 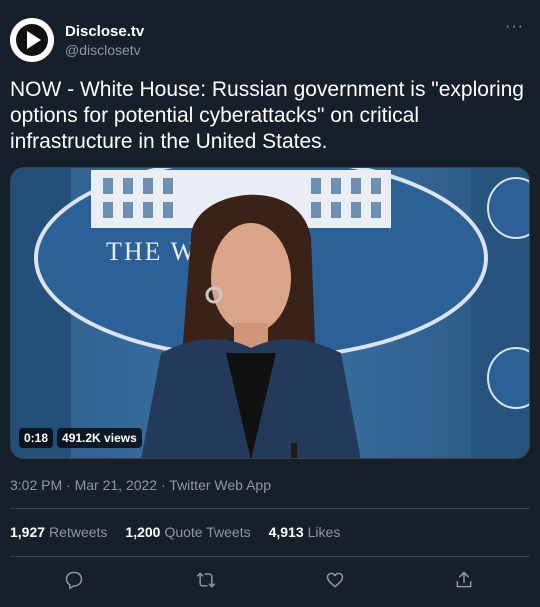 I want to click on video-duration: 0:18, so click(x=36, y=438).